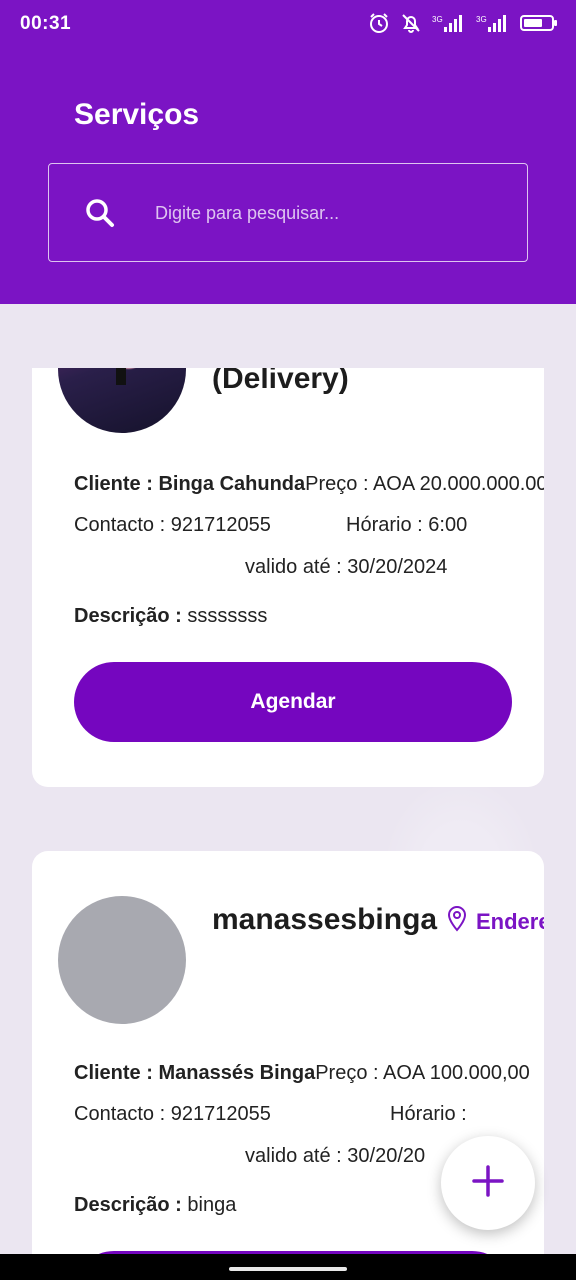  What do you see at coordinates (411, 23) in the screenshot?
I see `bell-off-icon` at bounding box center [411, 23].